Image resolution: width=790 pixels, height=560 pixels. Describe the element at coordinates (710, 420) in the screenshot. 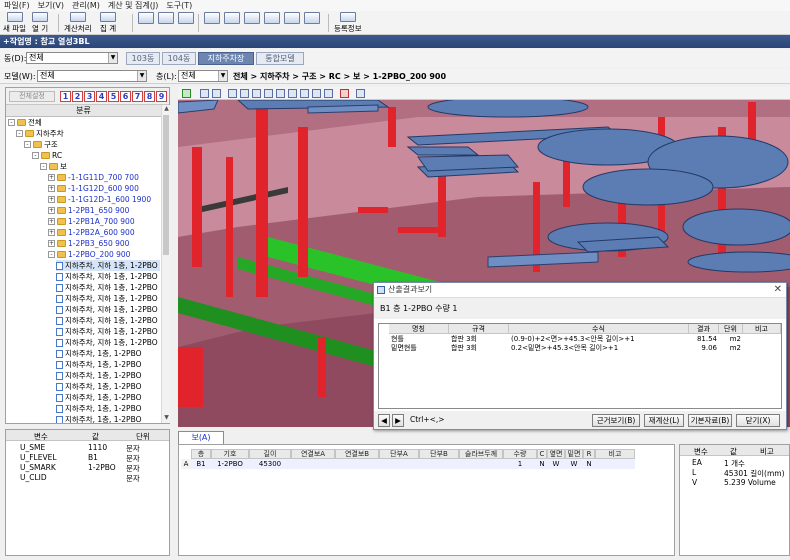

I see `base-data-button: 기본자료(B)` at that location.